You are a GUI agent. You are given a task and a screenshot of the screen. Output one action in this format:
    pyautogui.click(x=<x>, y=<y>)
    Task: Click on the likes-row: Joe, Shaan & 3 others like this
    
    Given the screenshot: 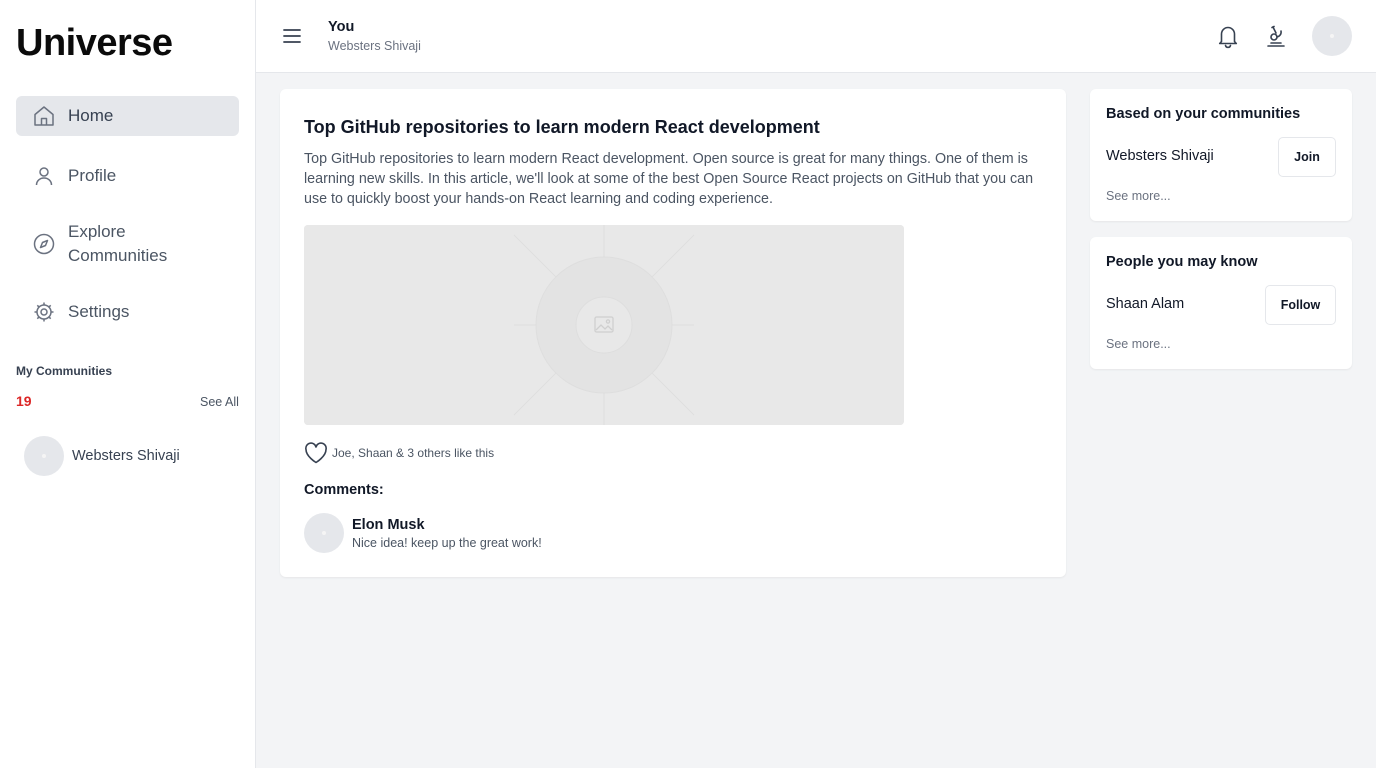 What is the action you would take?
    pyautogui.click(x=399, y=453)
    